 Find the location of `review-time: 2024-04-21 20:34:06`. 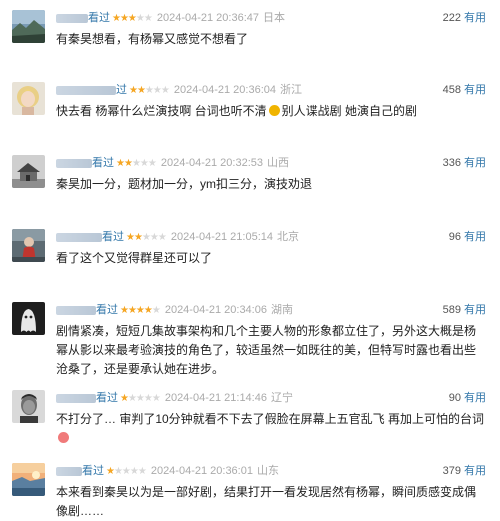

review-time: 2024-04-21 20:34:06 is located at coordinates (215, 310).